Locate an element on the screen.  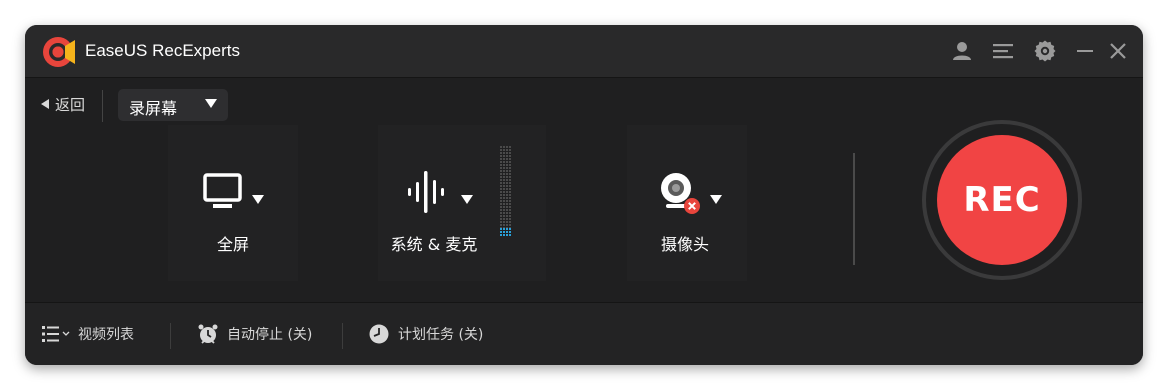
back-button: 返回 is located at coordinates (63, 104).